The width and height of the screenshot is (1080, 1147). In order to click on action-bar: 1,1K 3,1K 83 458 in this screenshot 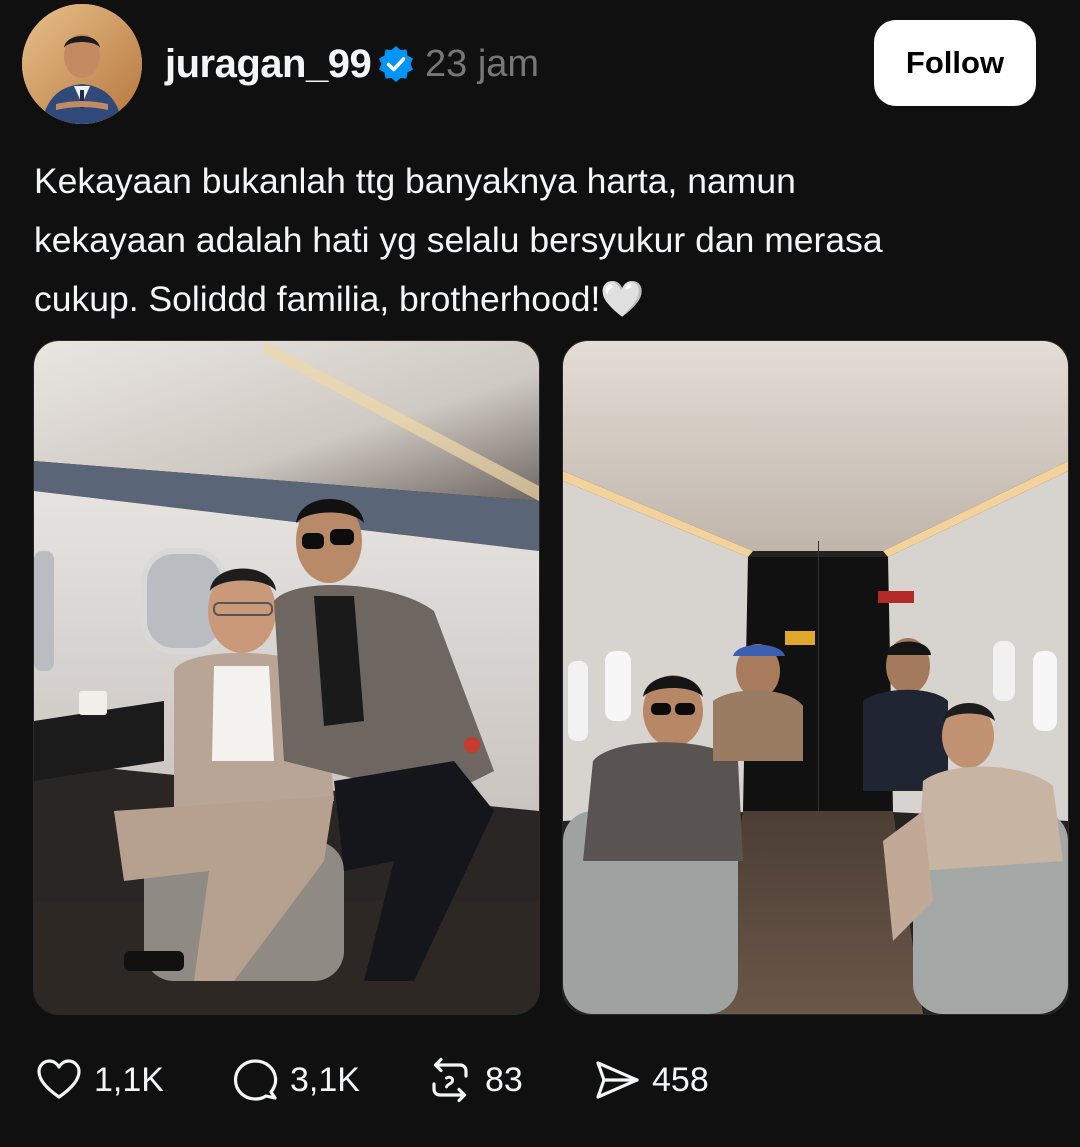, I will do `click(540, 1080)`.